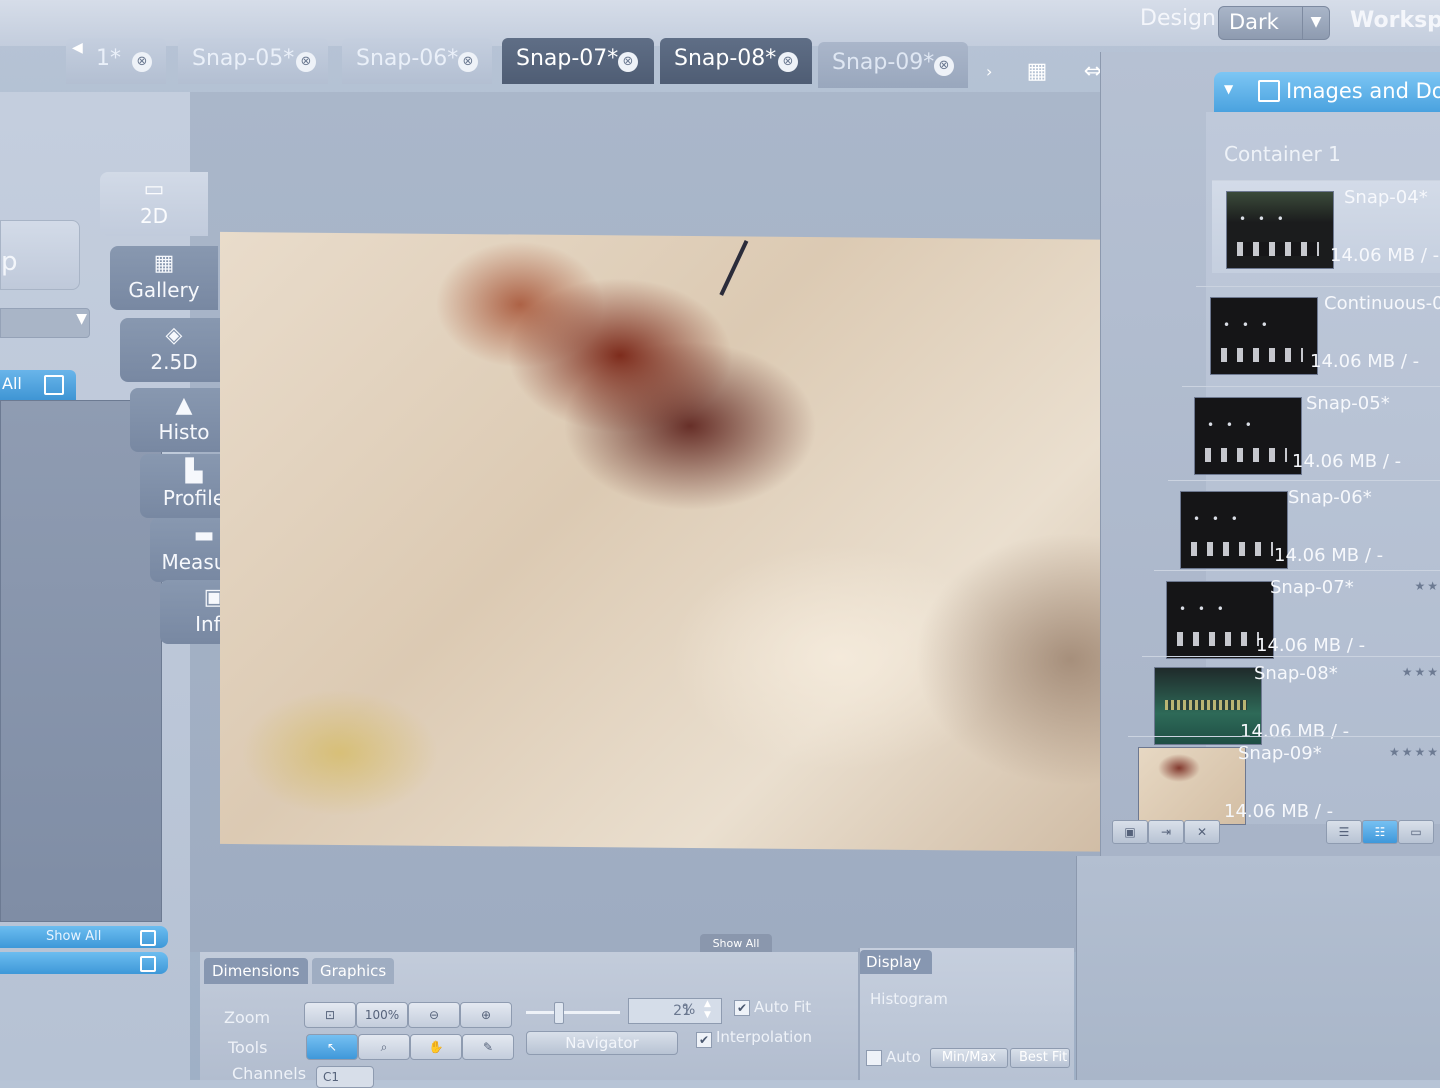 The image size is (1440, 1088). Describe the element at coordinates (1421, 672) in the screenshot. I see `rating-stars: ★★★` at that location.